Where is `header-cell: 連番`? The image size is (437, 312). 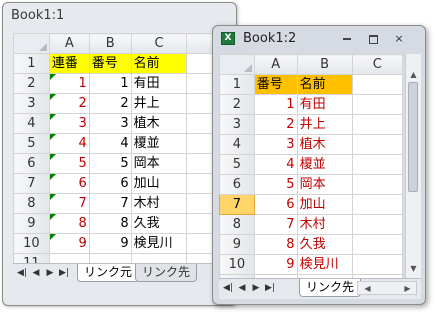 header-cell: 連番 is located at coordinates (69, 63).